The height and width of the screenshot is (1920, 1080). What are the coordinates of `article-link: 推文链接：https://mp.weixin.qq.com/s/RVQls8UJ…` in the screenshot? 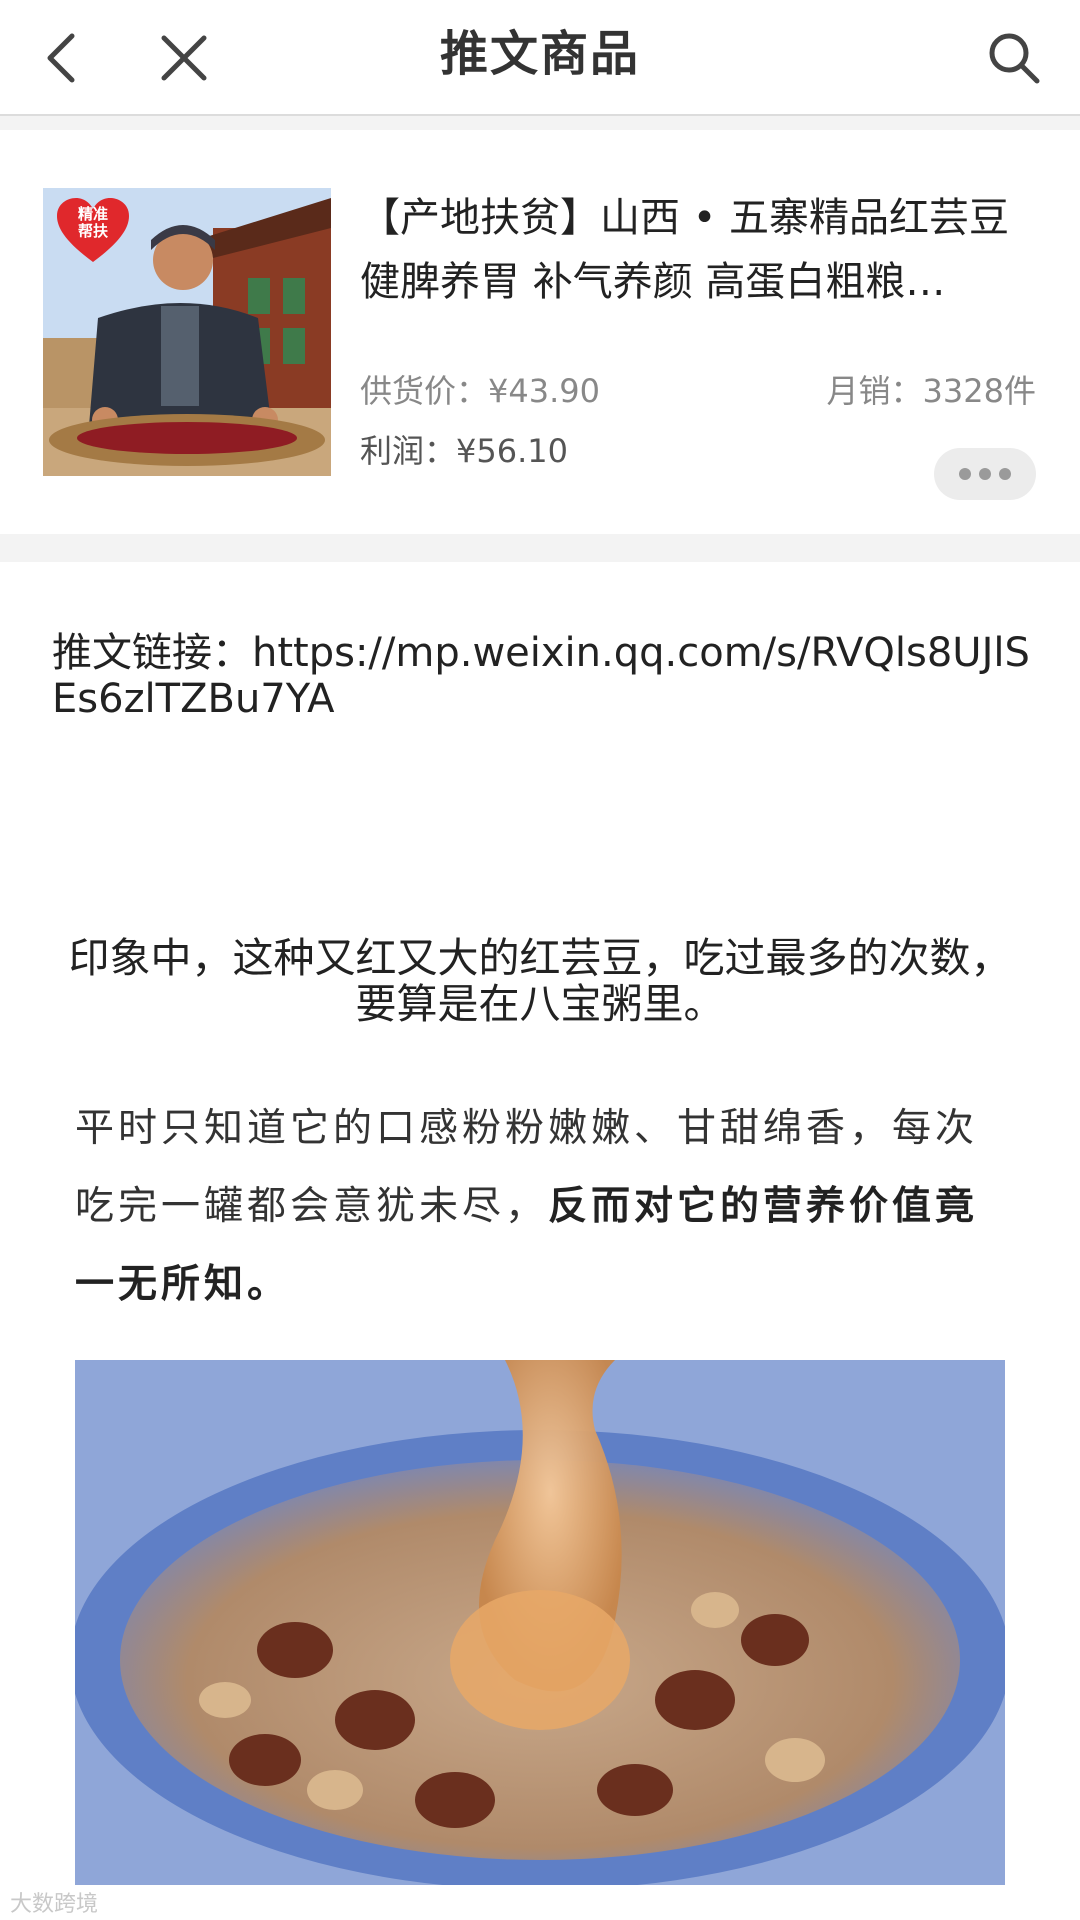 It's located at (542, 676).